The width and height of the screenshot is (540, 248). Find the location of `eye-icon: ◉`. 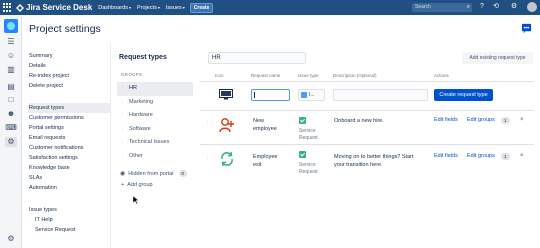

eye-icon: ◉ is located at coordinates (123, 174).